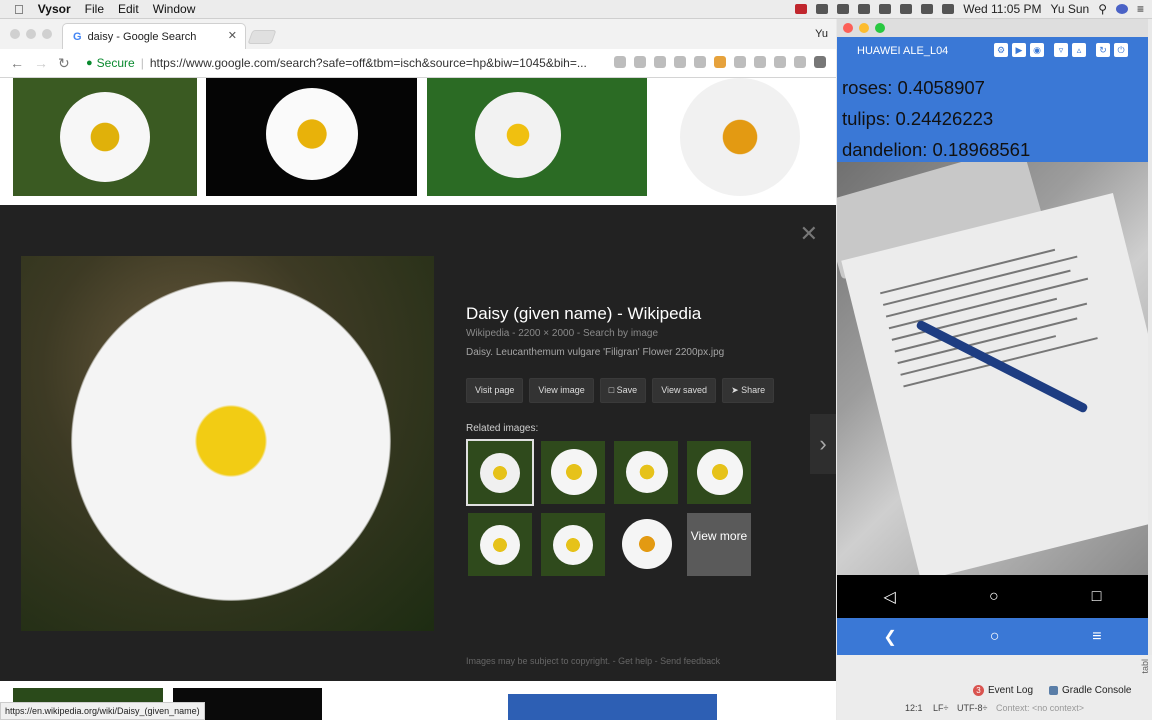 This screenshot has height=720, width=1152. I want to click on menu-app-name: Vysor, so click(54, 9).